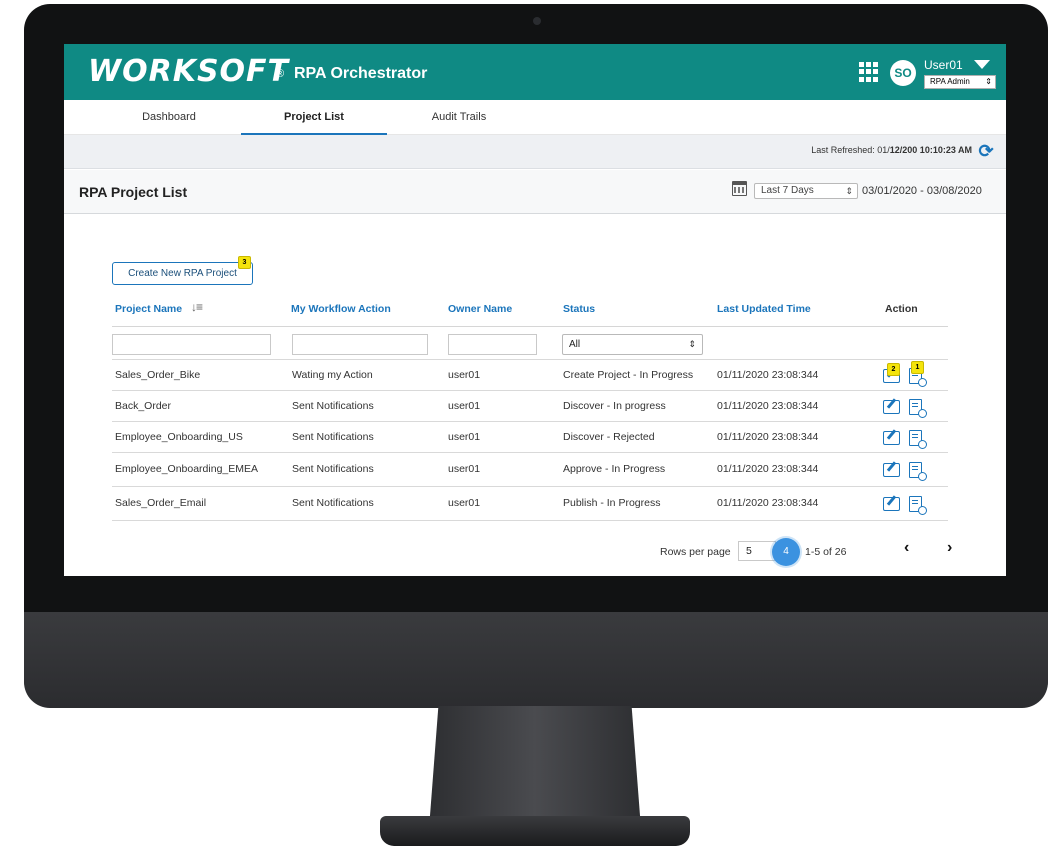 The width and height of the screenshot is (1048, 846). What do you see at coordinates (949, 548) in the screenshot?
I see `next-page-button: ›` at bounding box center [949, 548].